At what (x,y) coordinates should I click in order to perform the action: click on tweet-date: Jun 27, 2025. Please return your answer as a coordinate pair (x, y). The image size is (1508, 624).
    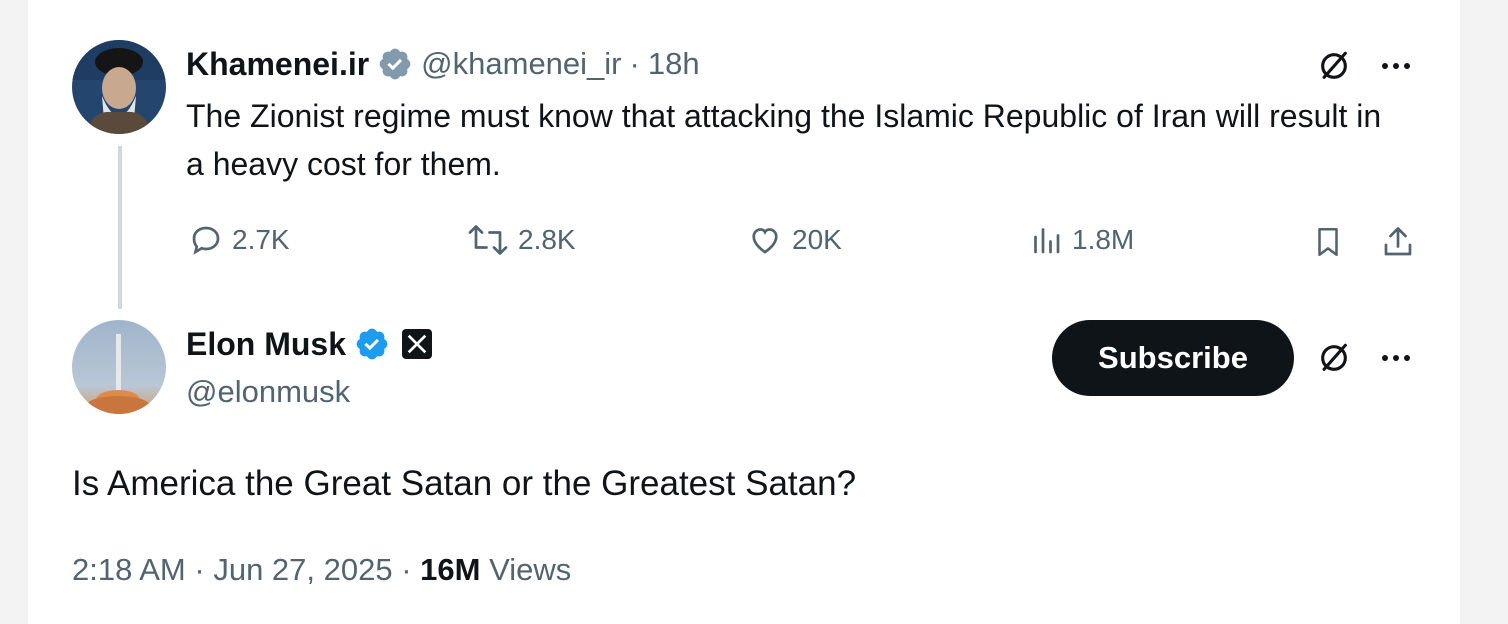
    Looking at the image, I should click on (302, 569).